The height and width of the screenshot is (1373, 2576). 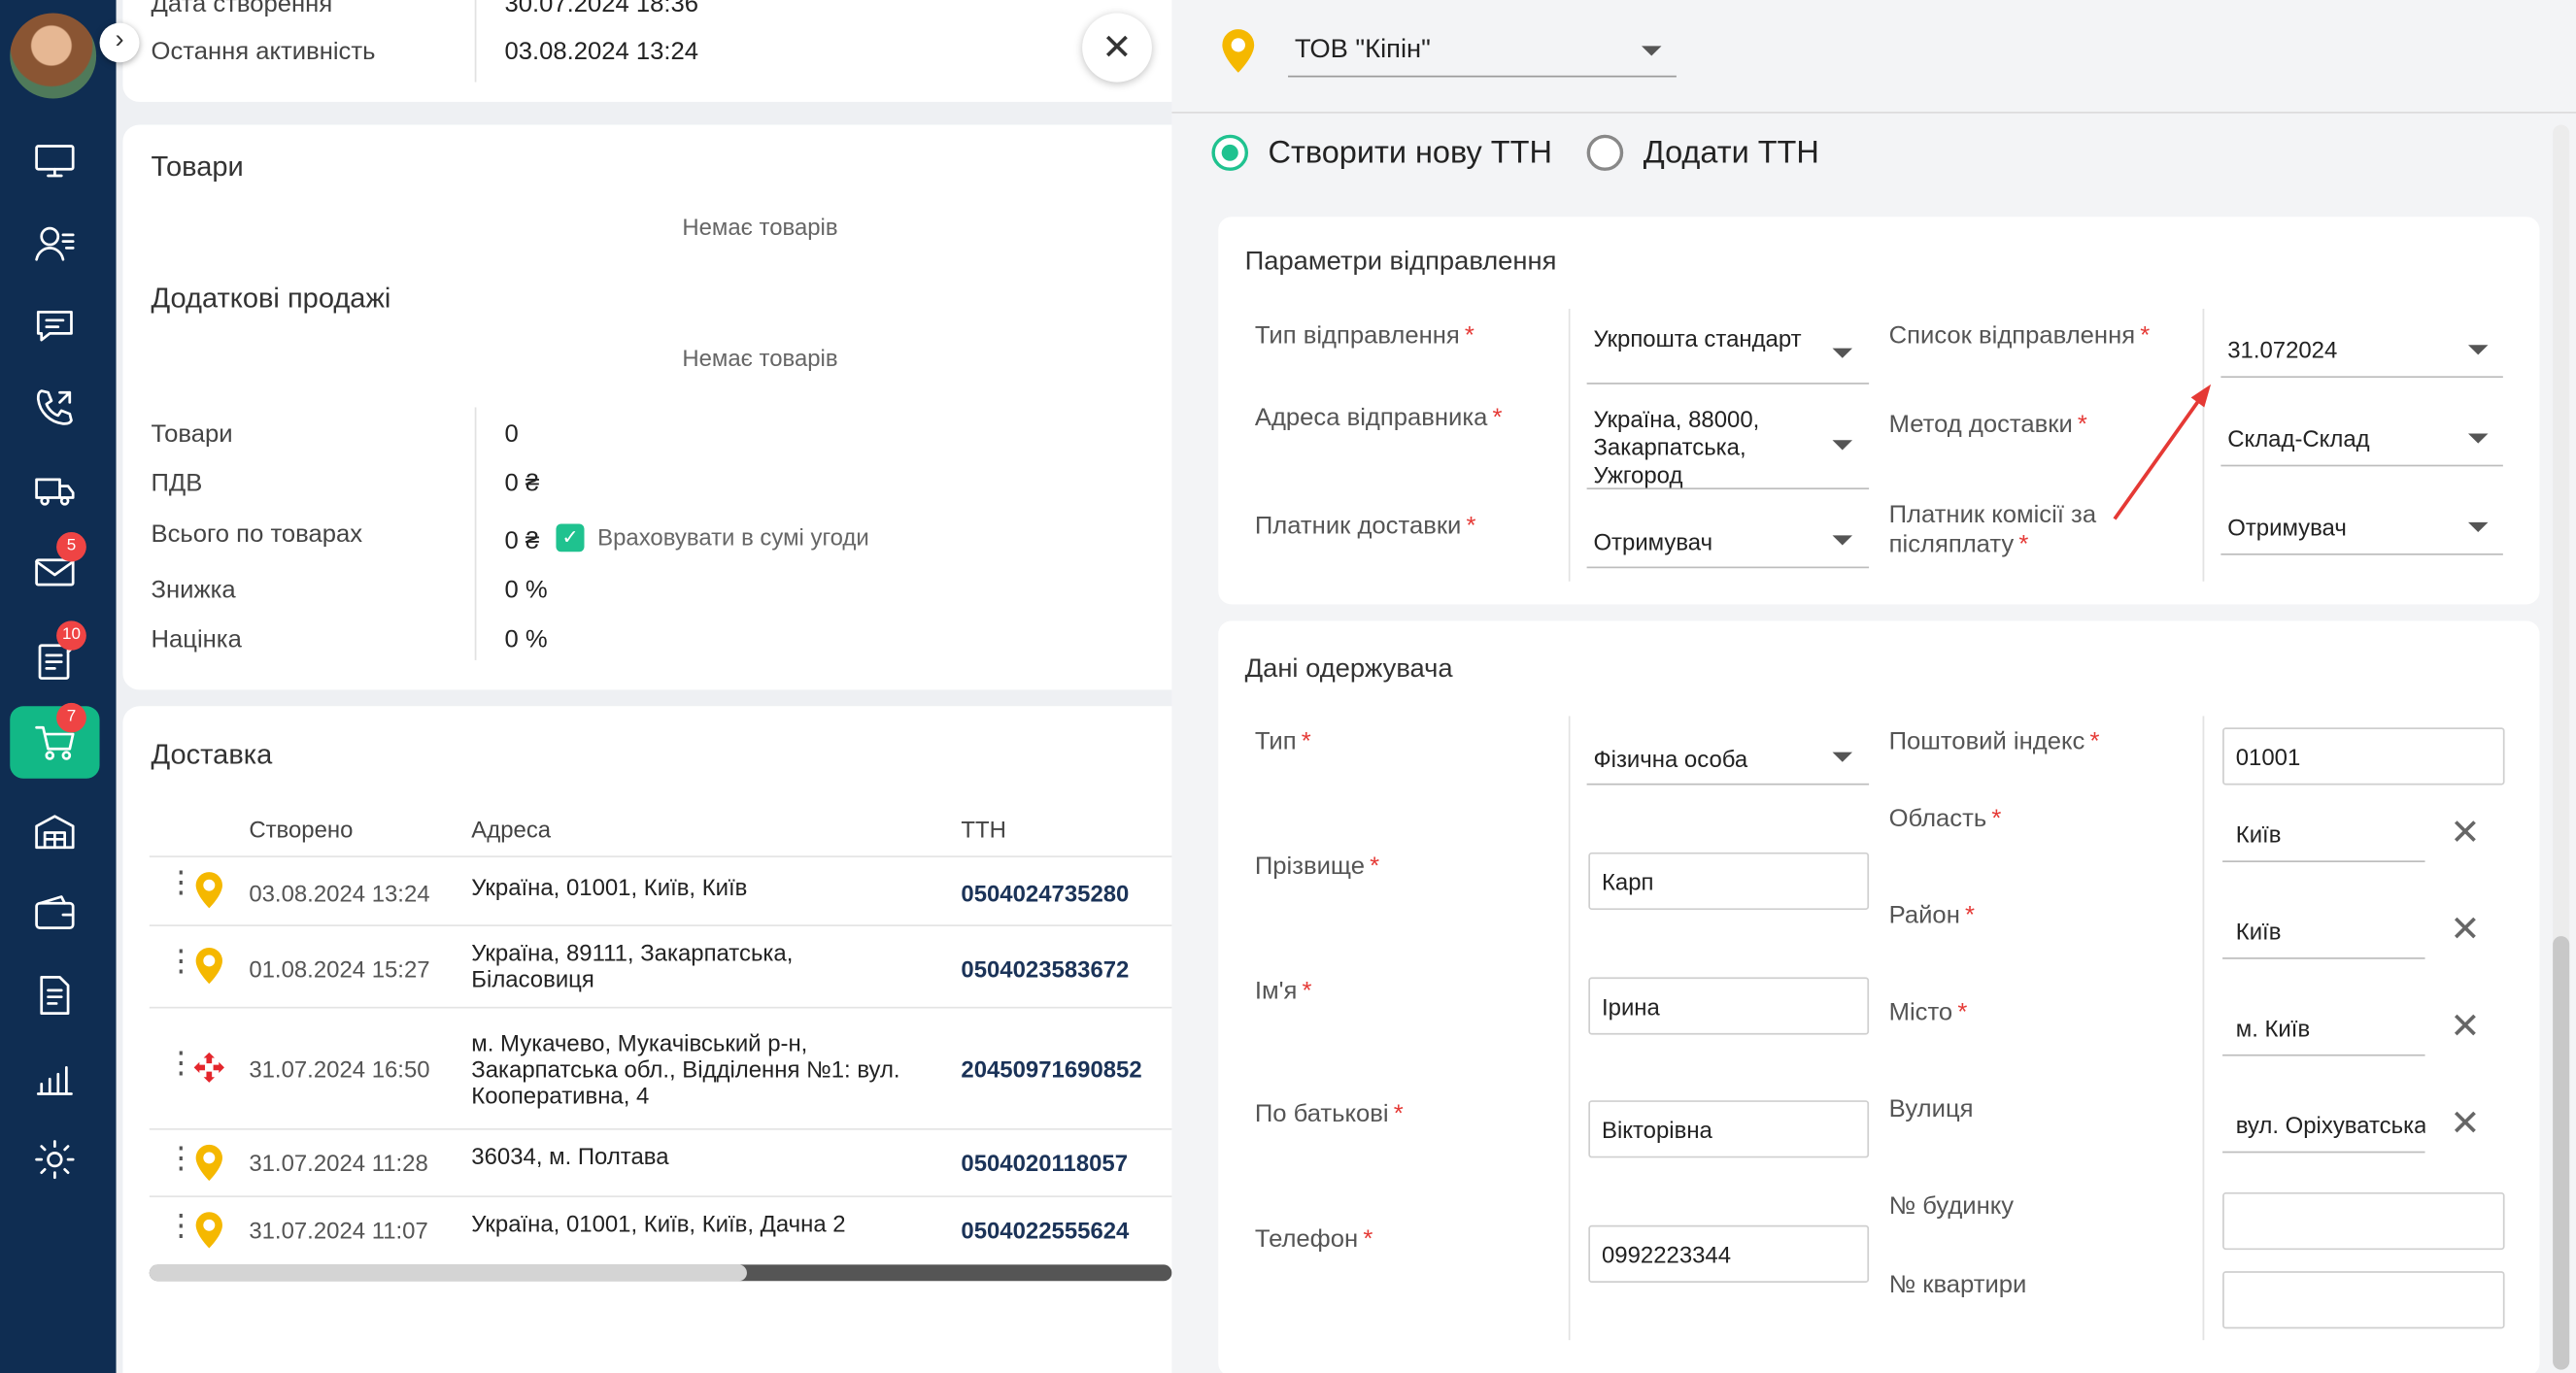 I want to click on nav-monitor, so click(x=54, y=161).